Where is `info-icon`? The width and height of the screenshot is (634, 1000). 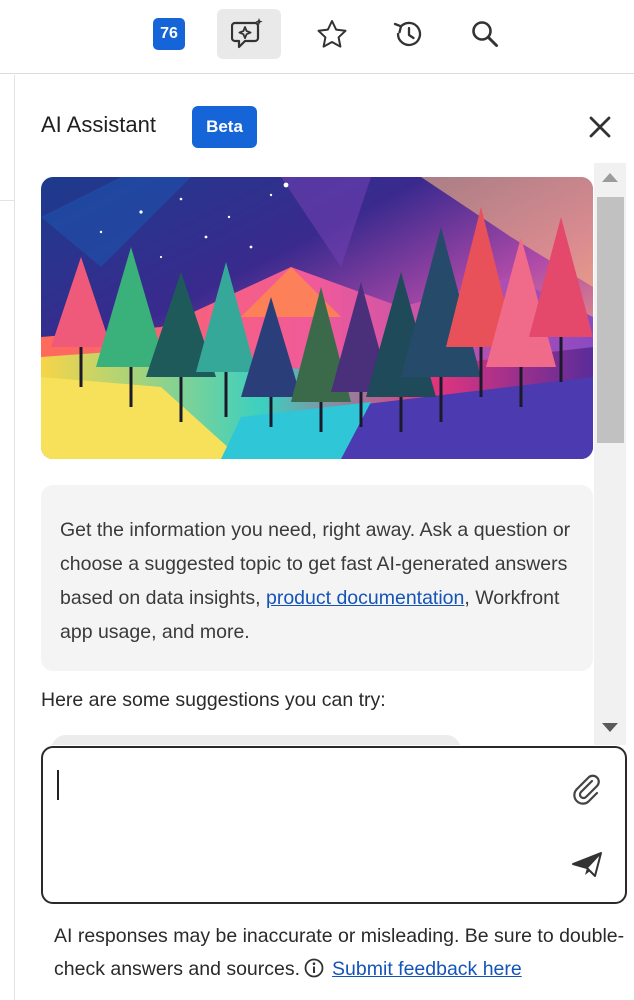
info-icon is located at coordinates (314, 968).